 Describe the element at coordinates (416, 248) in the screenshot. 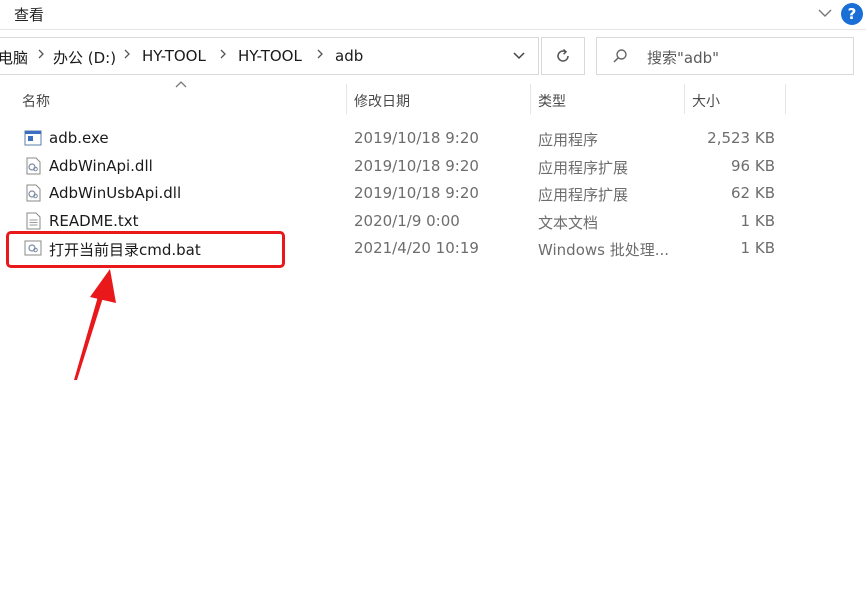

I see `file-modified: 2021/4/20 10:19` at that location.